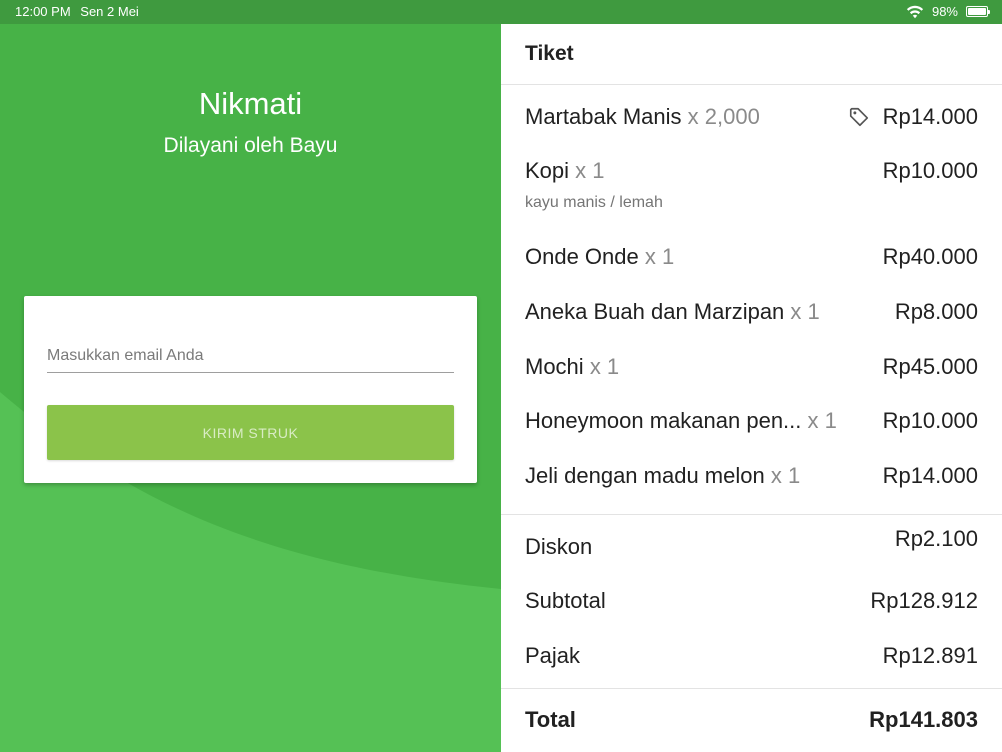 The image size is (1002, 752). What do you see at coordinates (751, 603) in the screenshot?
I see `subtotal-row: Subtotal Rp128.912` at bounding box center [751, 603].